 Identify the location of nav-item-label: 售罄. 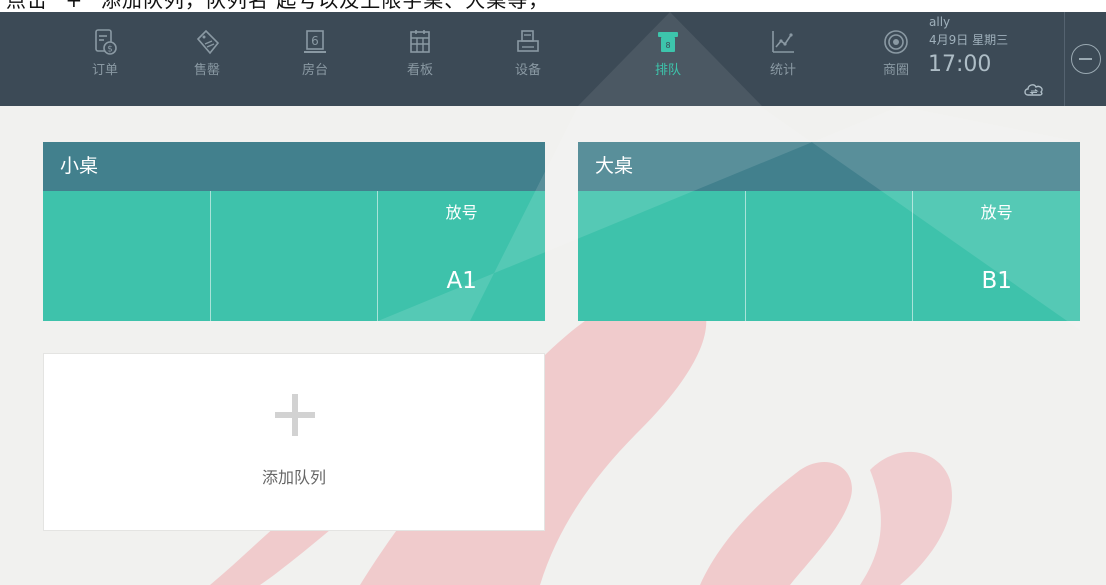
(206, 70).